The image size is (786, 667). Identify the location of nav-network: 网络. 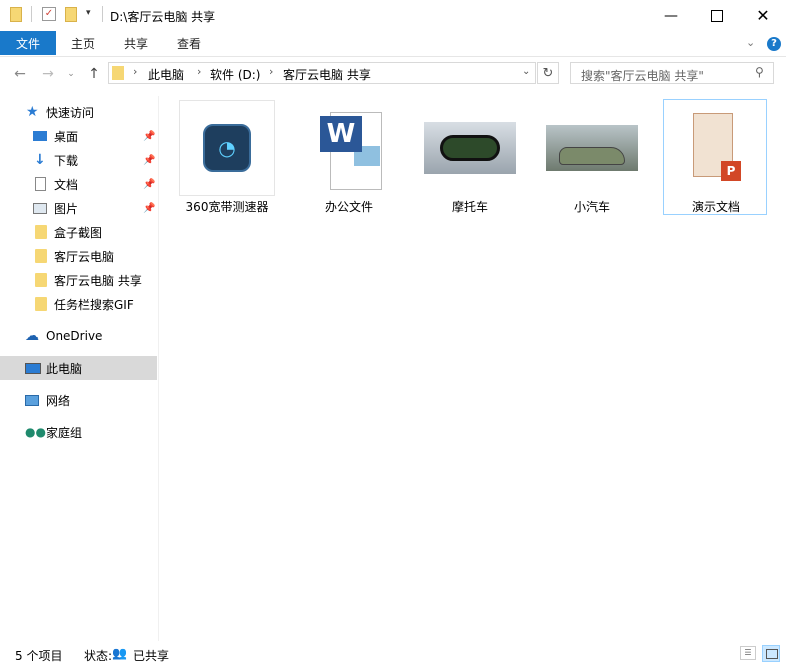
(78, 400).